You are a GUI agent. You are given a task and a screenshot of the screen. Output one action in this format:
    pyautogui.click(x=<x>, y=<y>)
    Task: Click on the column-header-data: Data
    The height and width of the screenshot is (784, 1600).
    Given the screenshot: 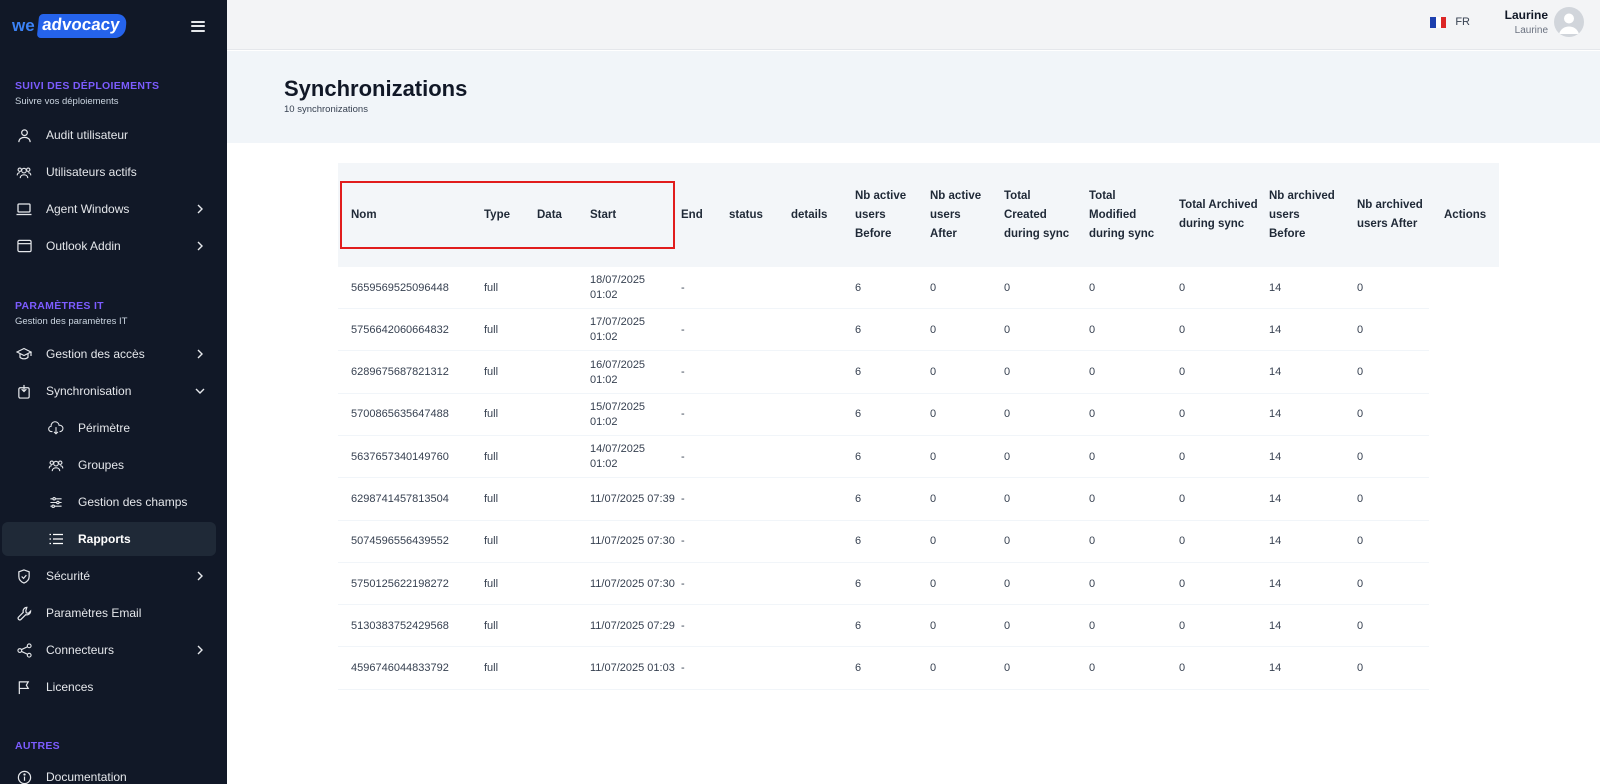 What is the action you would take?
    pyautogui.click(x=562, y=215)
    